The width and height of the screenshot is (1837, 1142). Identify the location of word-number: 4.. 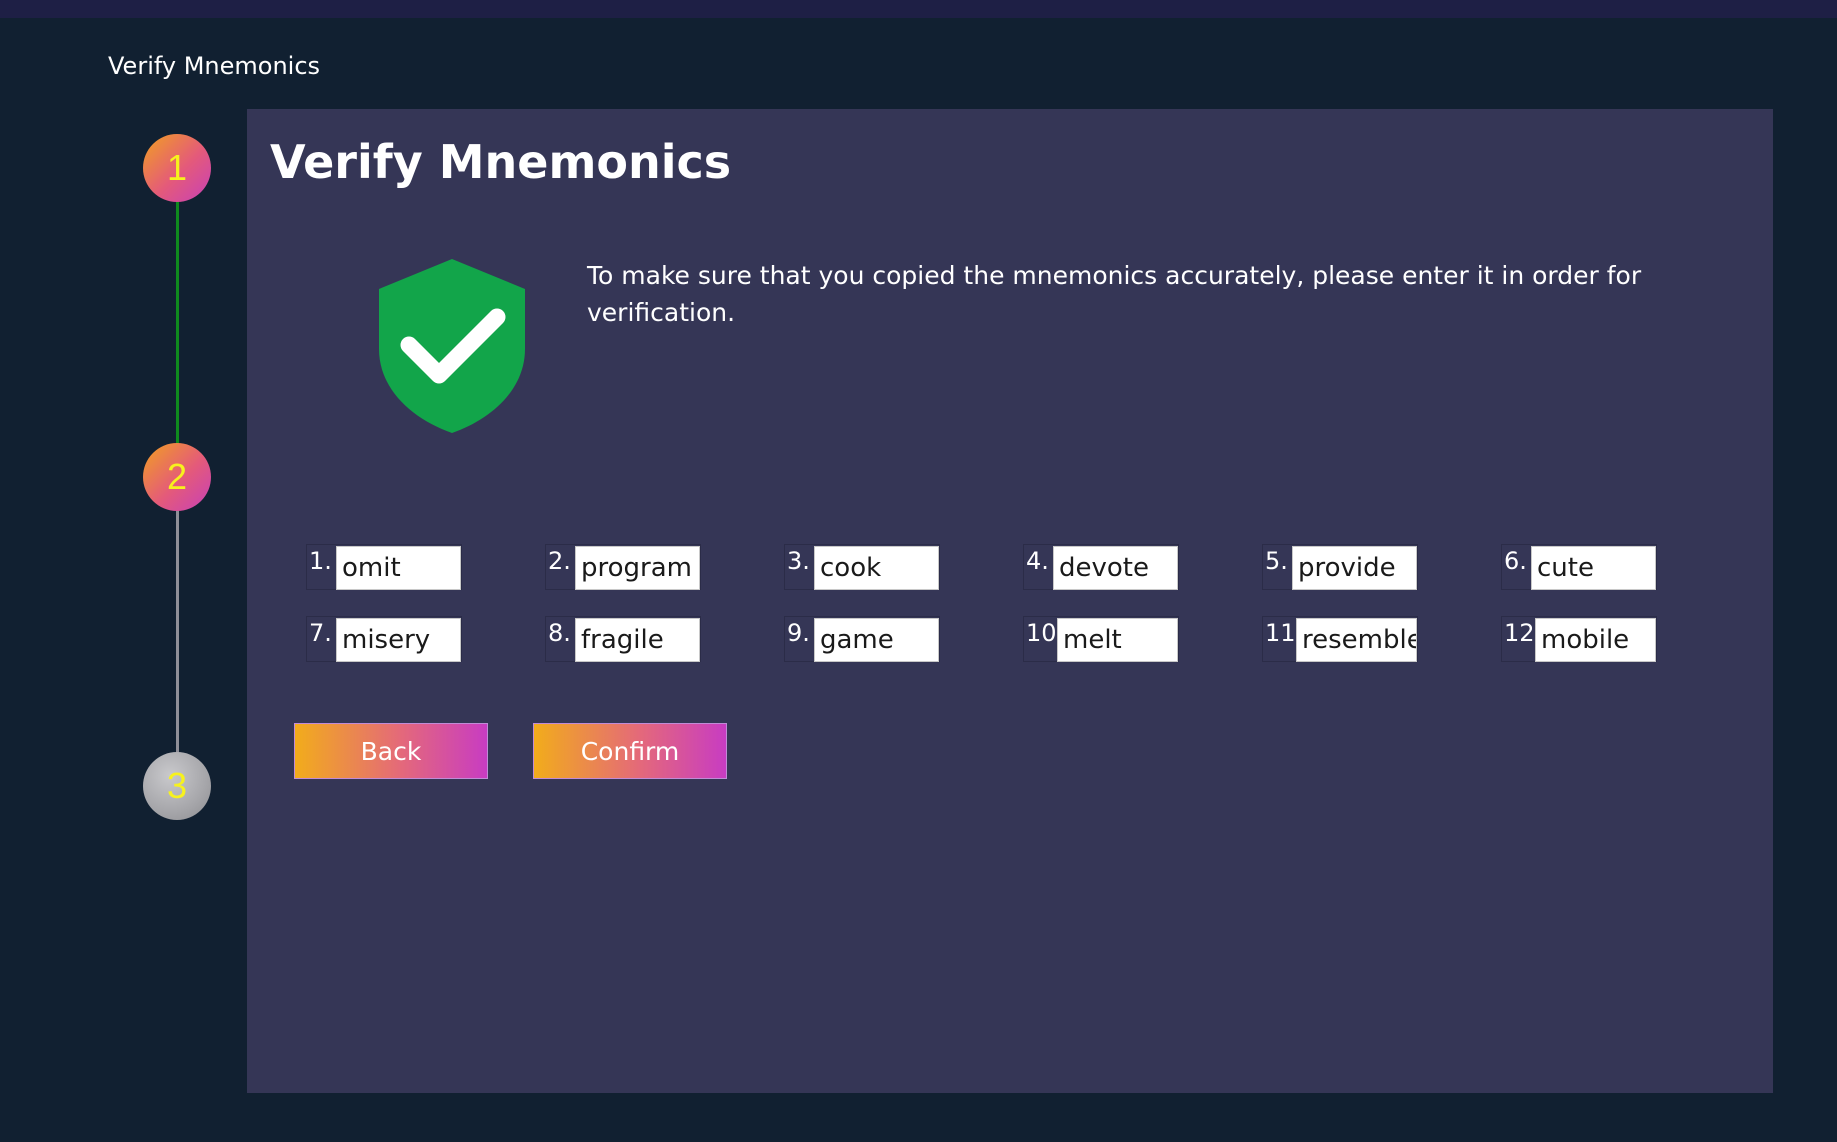
(1037, 561).